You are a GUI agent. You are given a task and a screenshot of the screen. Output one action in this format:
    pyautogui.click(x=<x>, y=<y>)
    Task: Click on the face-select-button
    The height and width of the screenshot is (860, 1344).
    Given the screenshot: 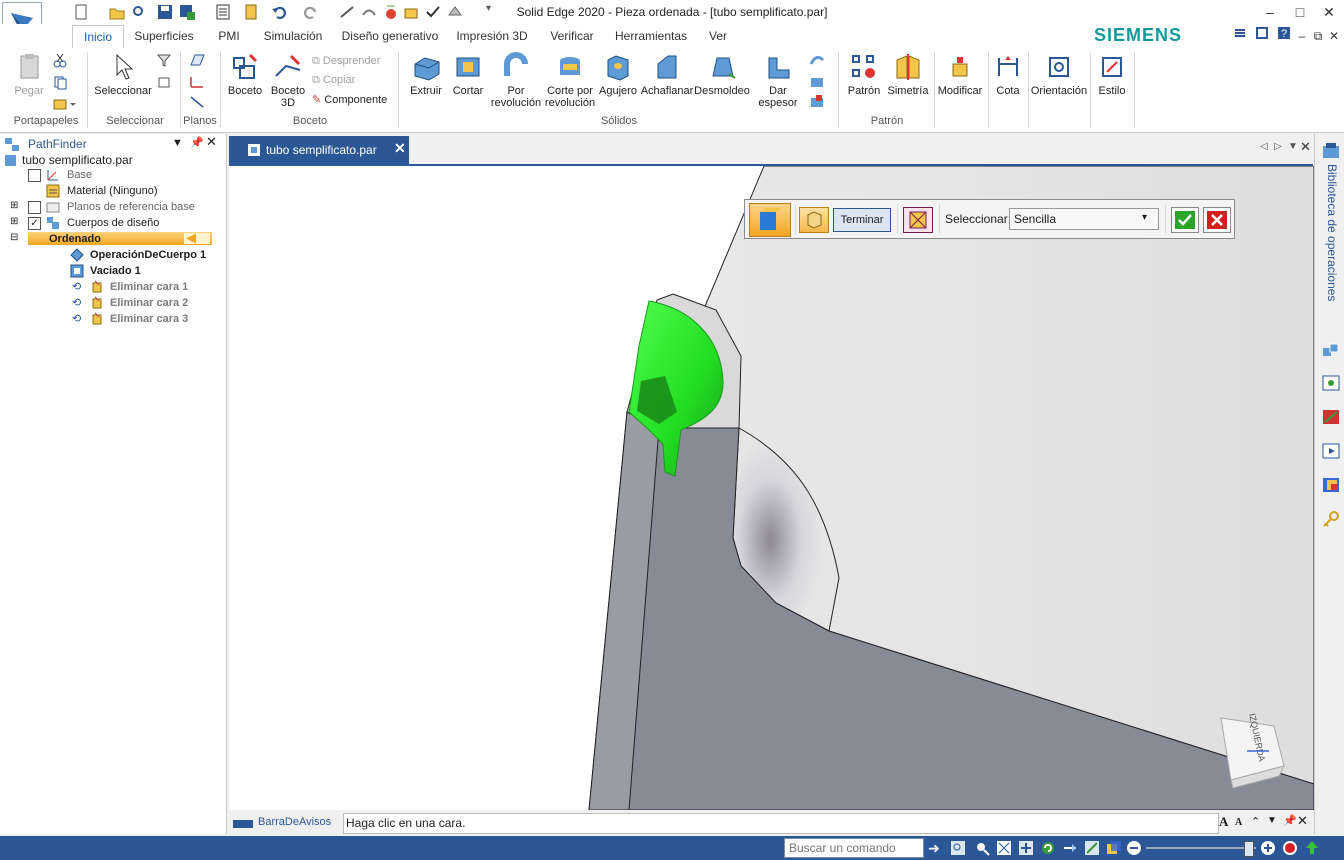 What is the action you would take?
    pyautogui.click(x=770, y=220)
    